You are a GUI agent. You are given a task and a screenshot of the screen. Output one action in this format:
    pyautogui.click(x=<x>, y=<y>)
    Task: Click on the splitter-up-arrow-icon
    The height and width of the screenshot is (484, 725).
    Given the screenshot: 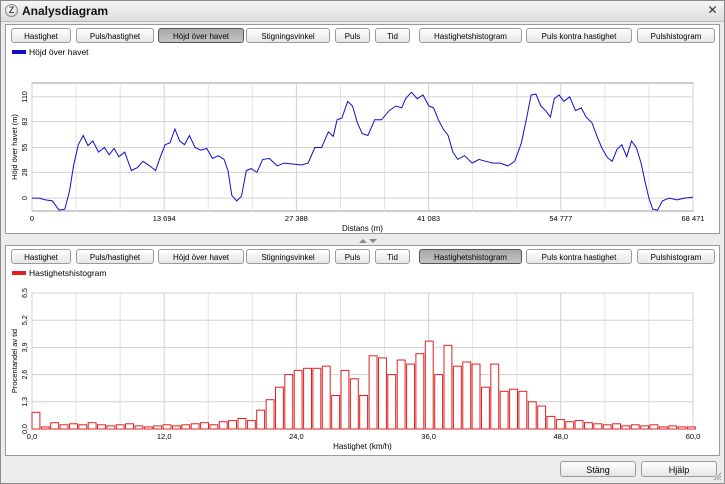 What is the action you would take?
    pyautogui.click(x=363, y=241)
    